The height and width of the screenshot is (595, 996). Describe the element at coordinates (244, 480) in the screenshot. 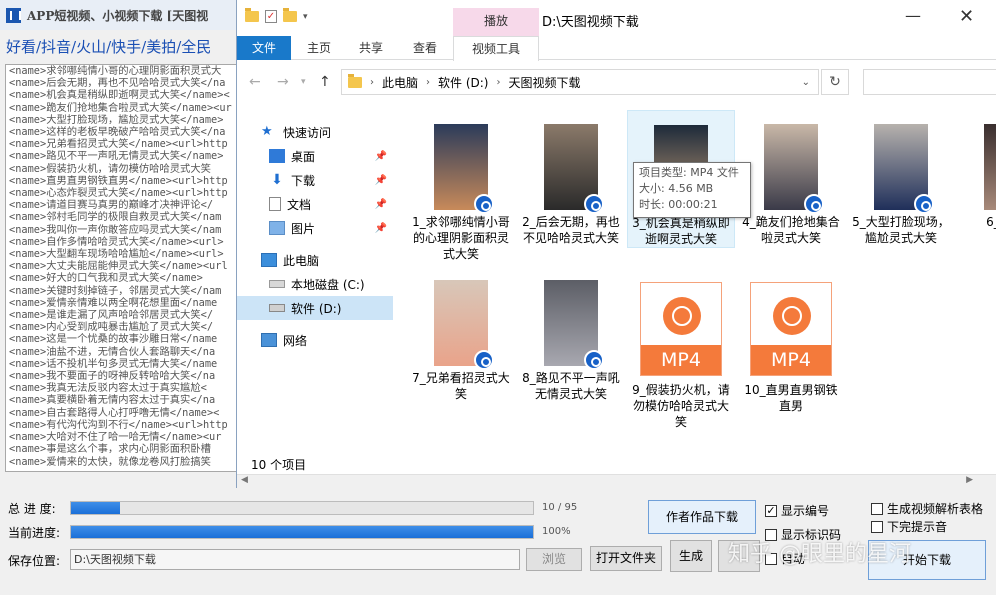

I see `scroll-left-icon: ◀` at that location.